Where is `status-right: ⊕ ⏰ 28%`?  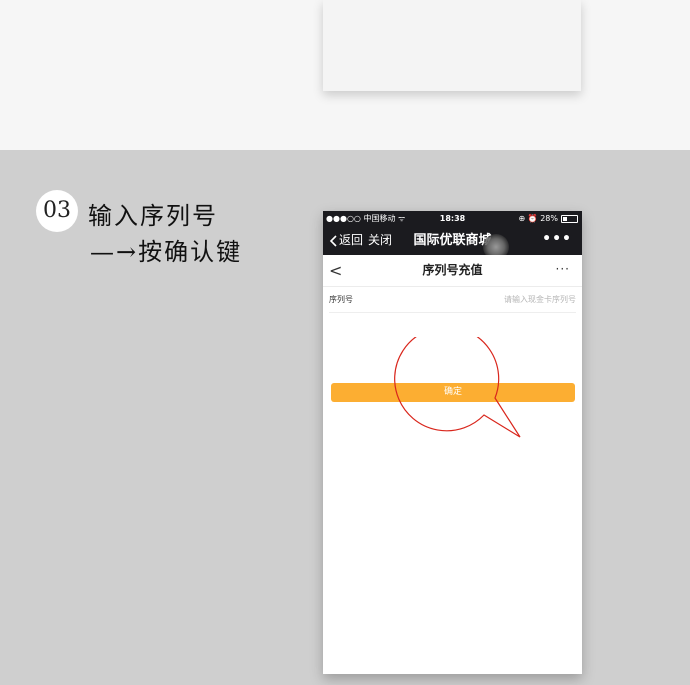
status-right: ⊕ ⏰ 28% is located at coordinates (548, 218).